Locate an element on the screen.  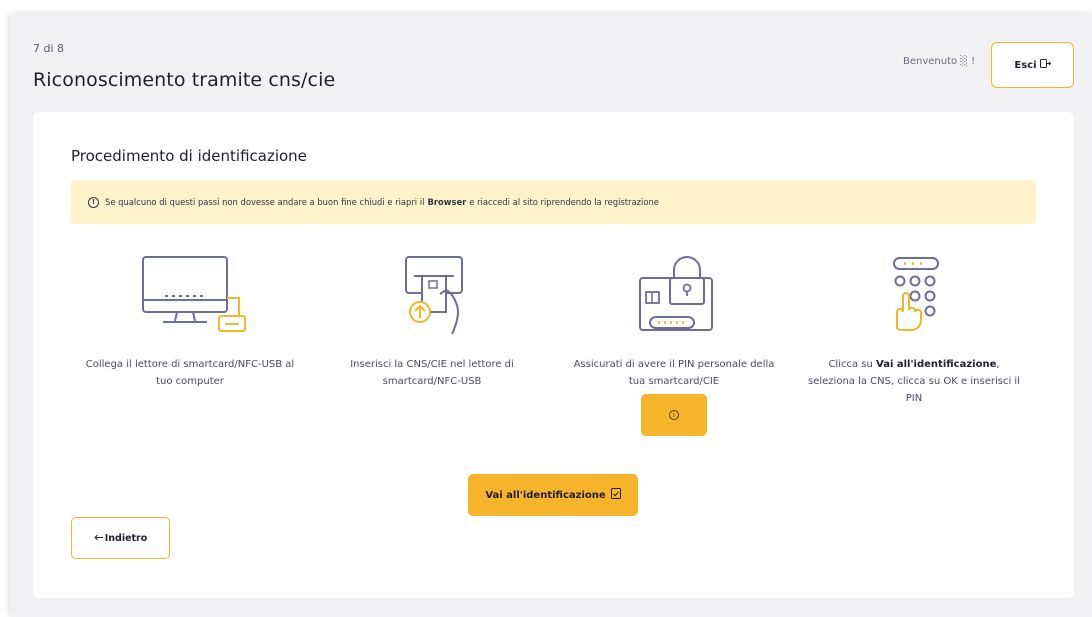
info-circle-icon: ! is located at coordinates (93, 202).